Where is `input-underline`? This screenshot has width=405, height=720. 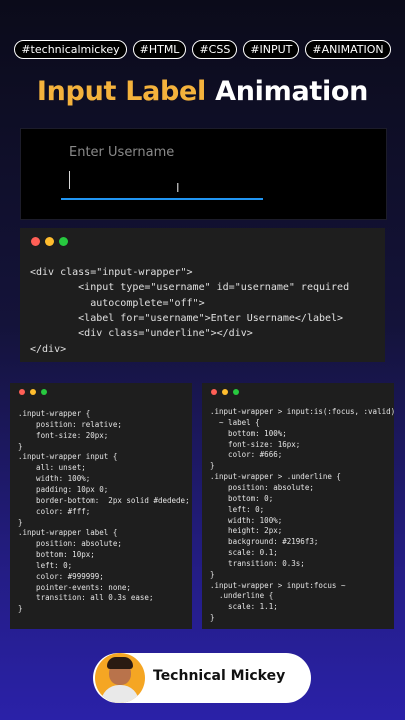
input-underline is located at coordinates (162, 199).